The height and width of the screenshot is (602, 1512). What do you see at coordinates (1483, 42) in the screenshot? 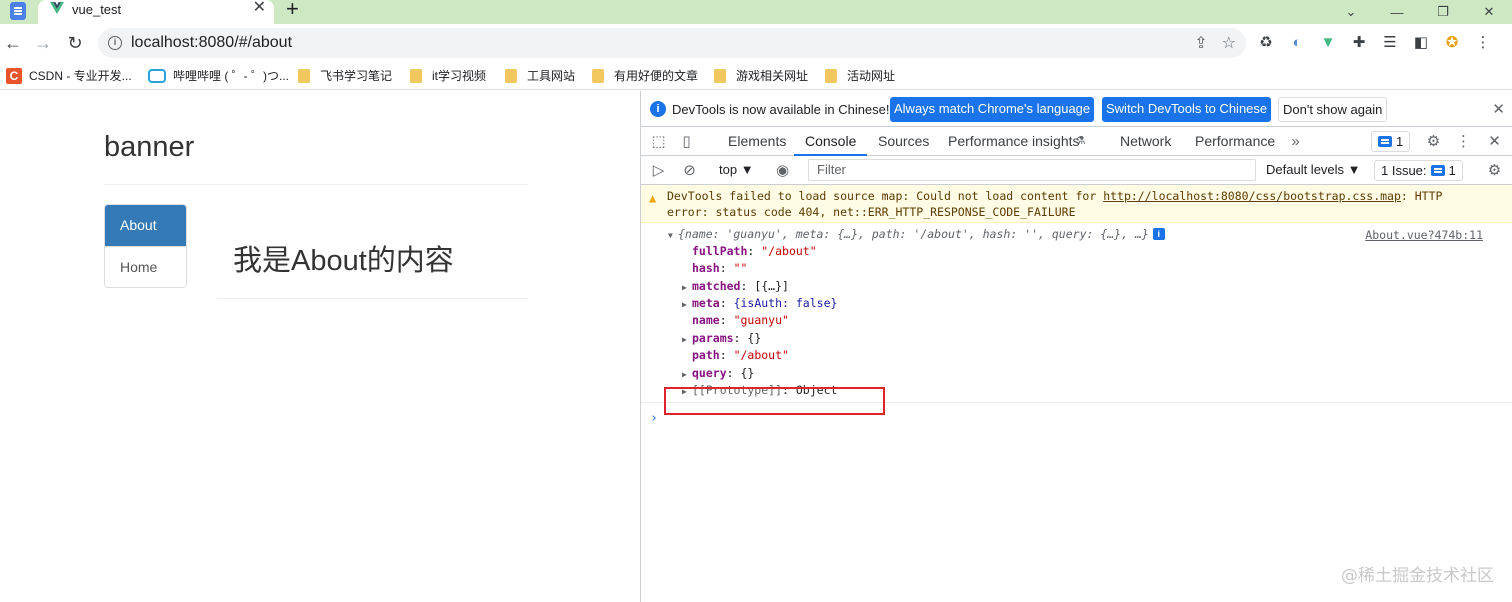
I see `more-menu-icon: ⋮` at bounding box center [1483, 42].